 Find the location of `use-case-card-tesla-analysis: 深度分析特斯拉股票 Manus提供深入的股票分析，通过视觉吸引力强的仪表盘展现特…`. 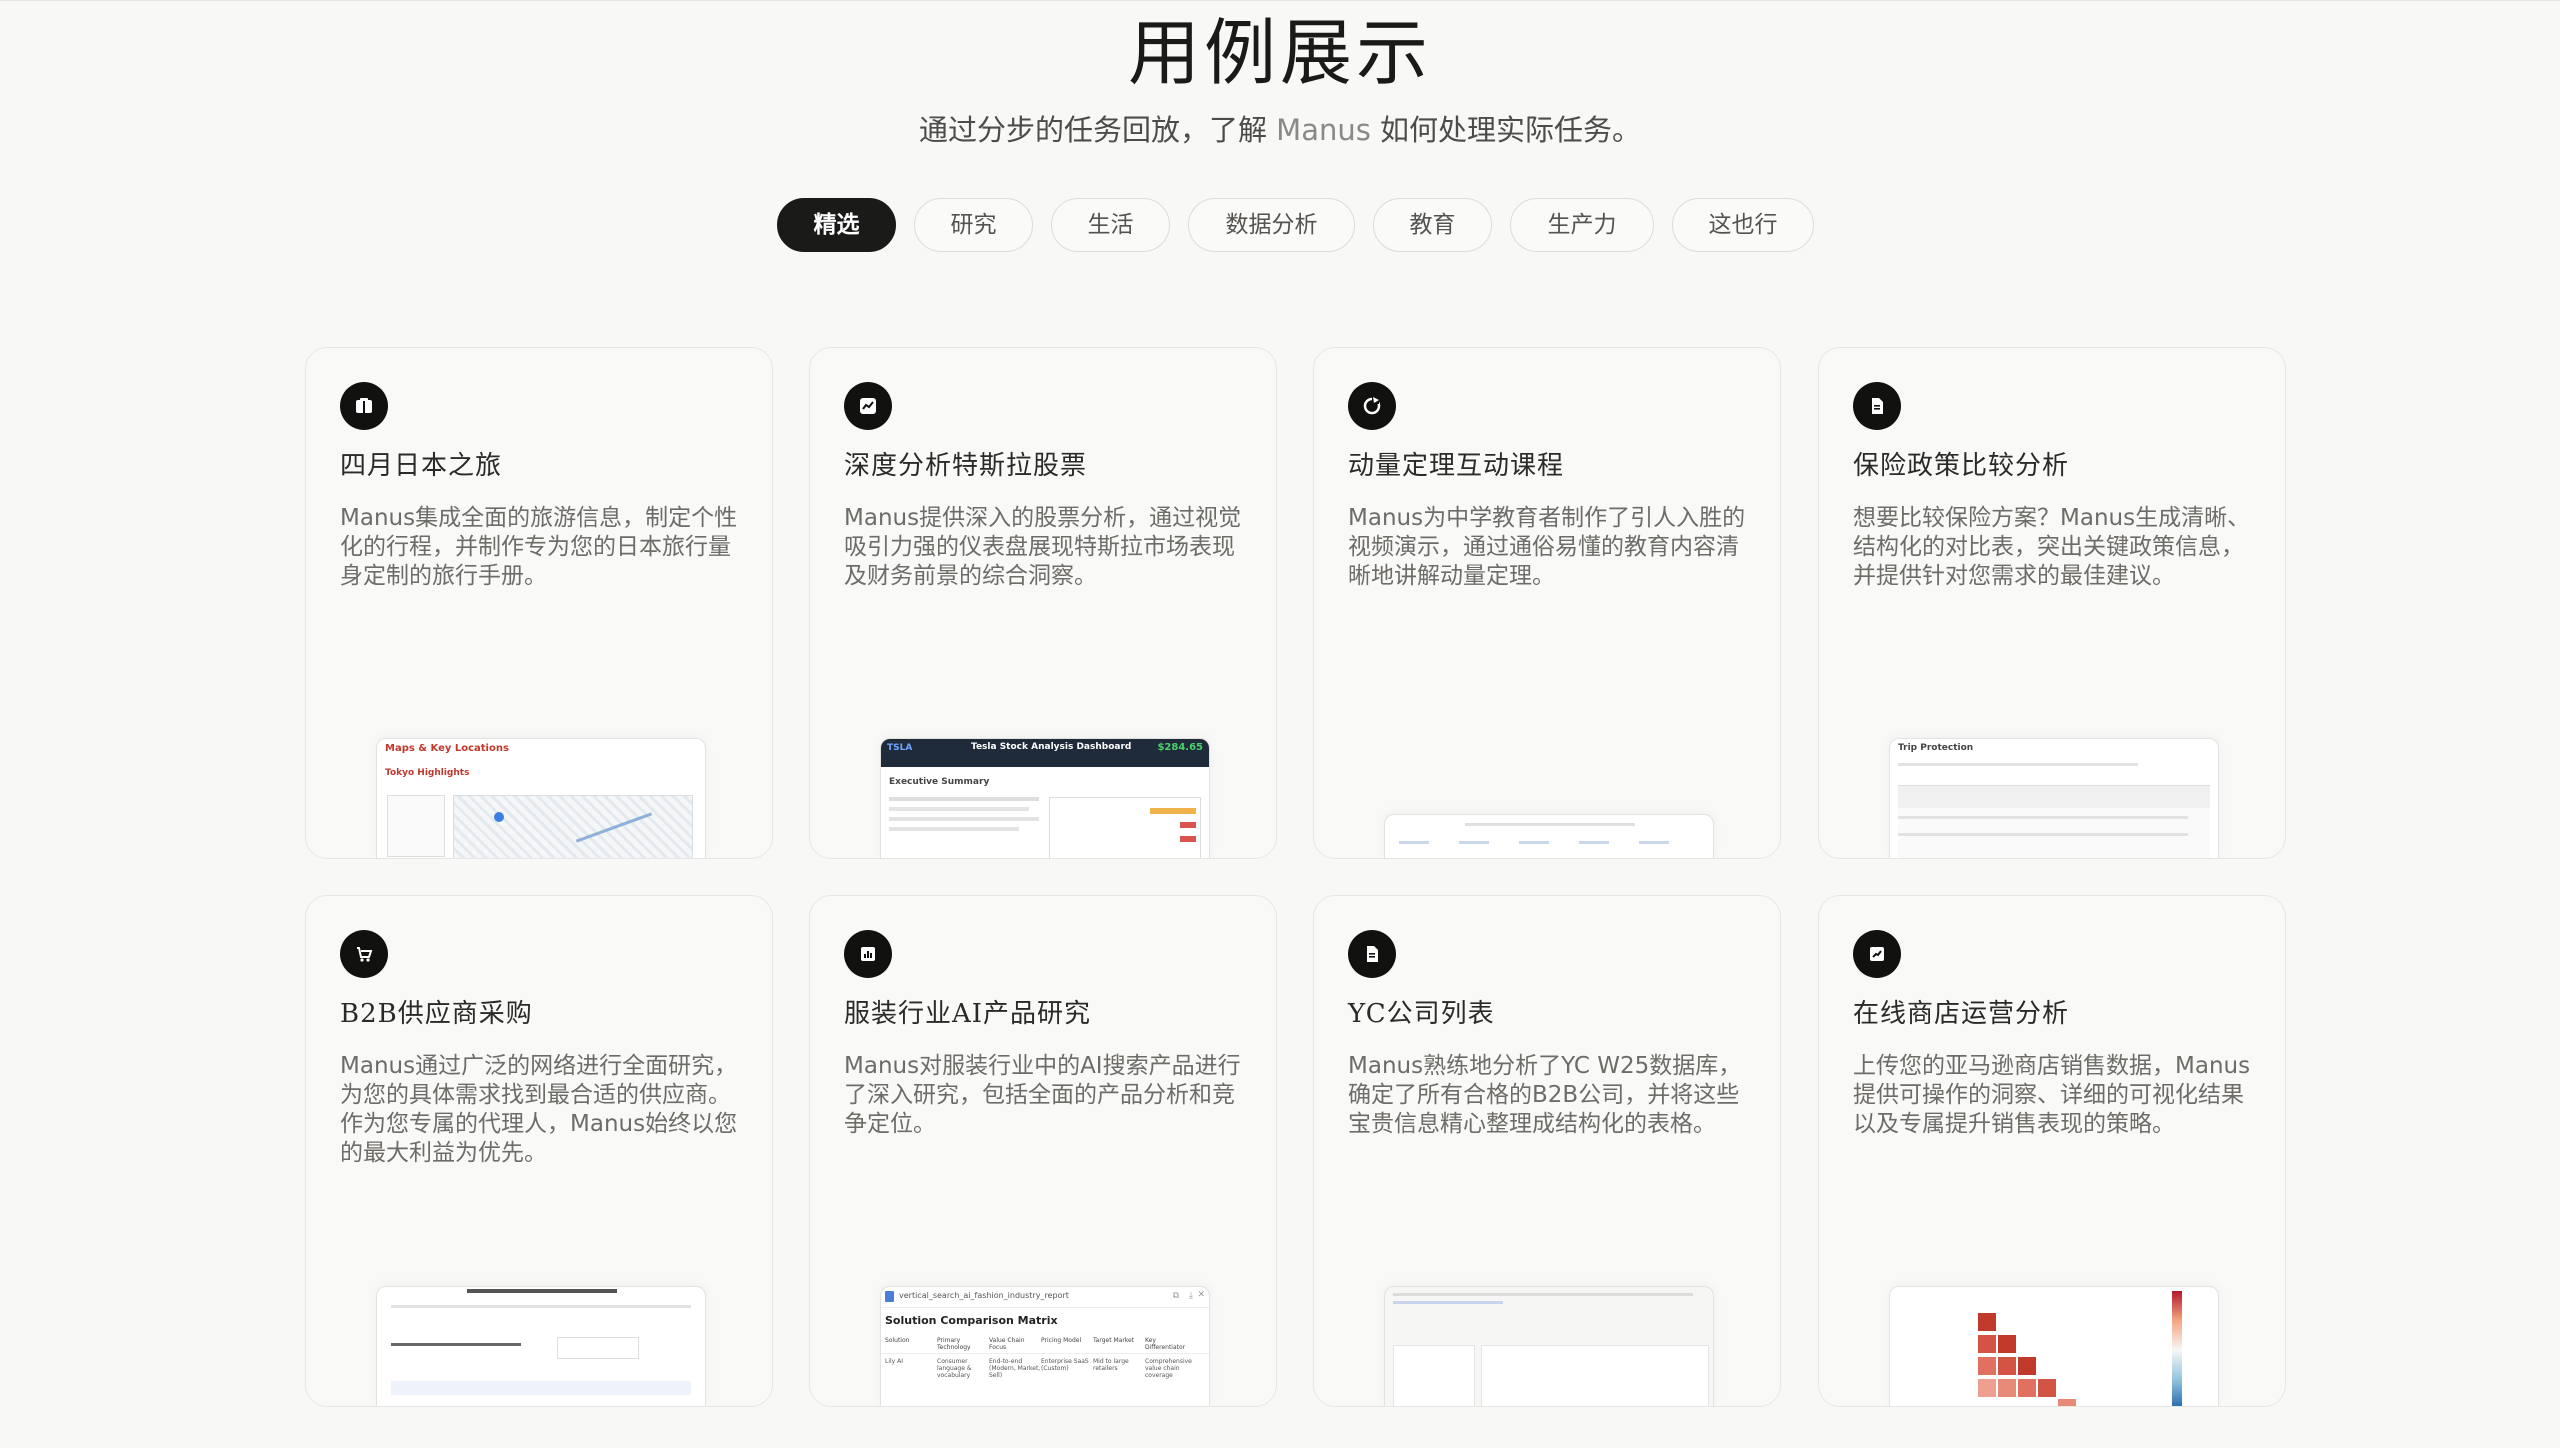

use-case-card-tesla-analysis: 深度分析特斯拉股票 Manus提供深入的股票分析，通过视觉吸引力强的仪表盘展现特… is located at coordinates (1043, 603).